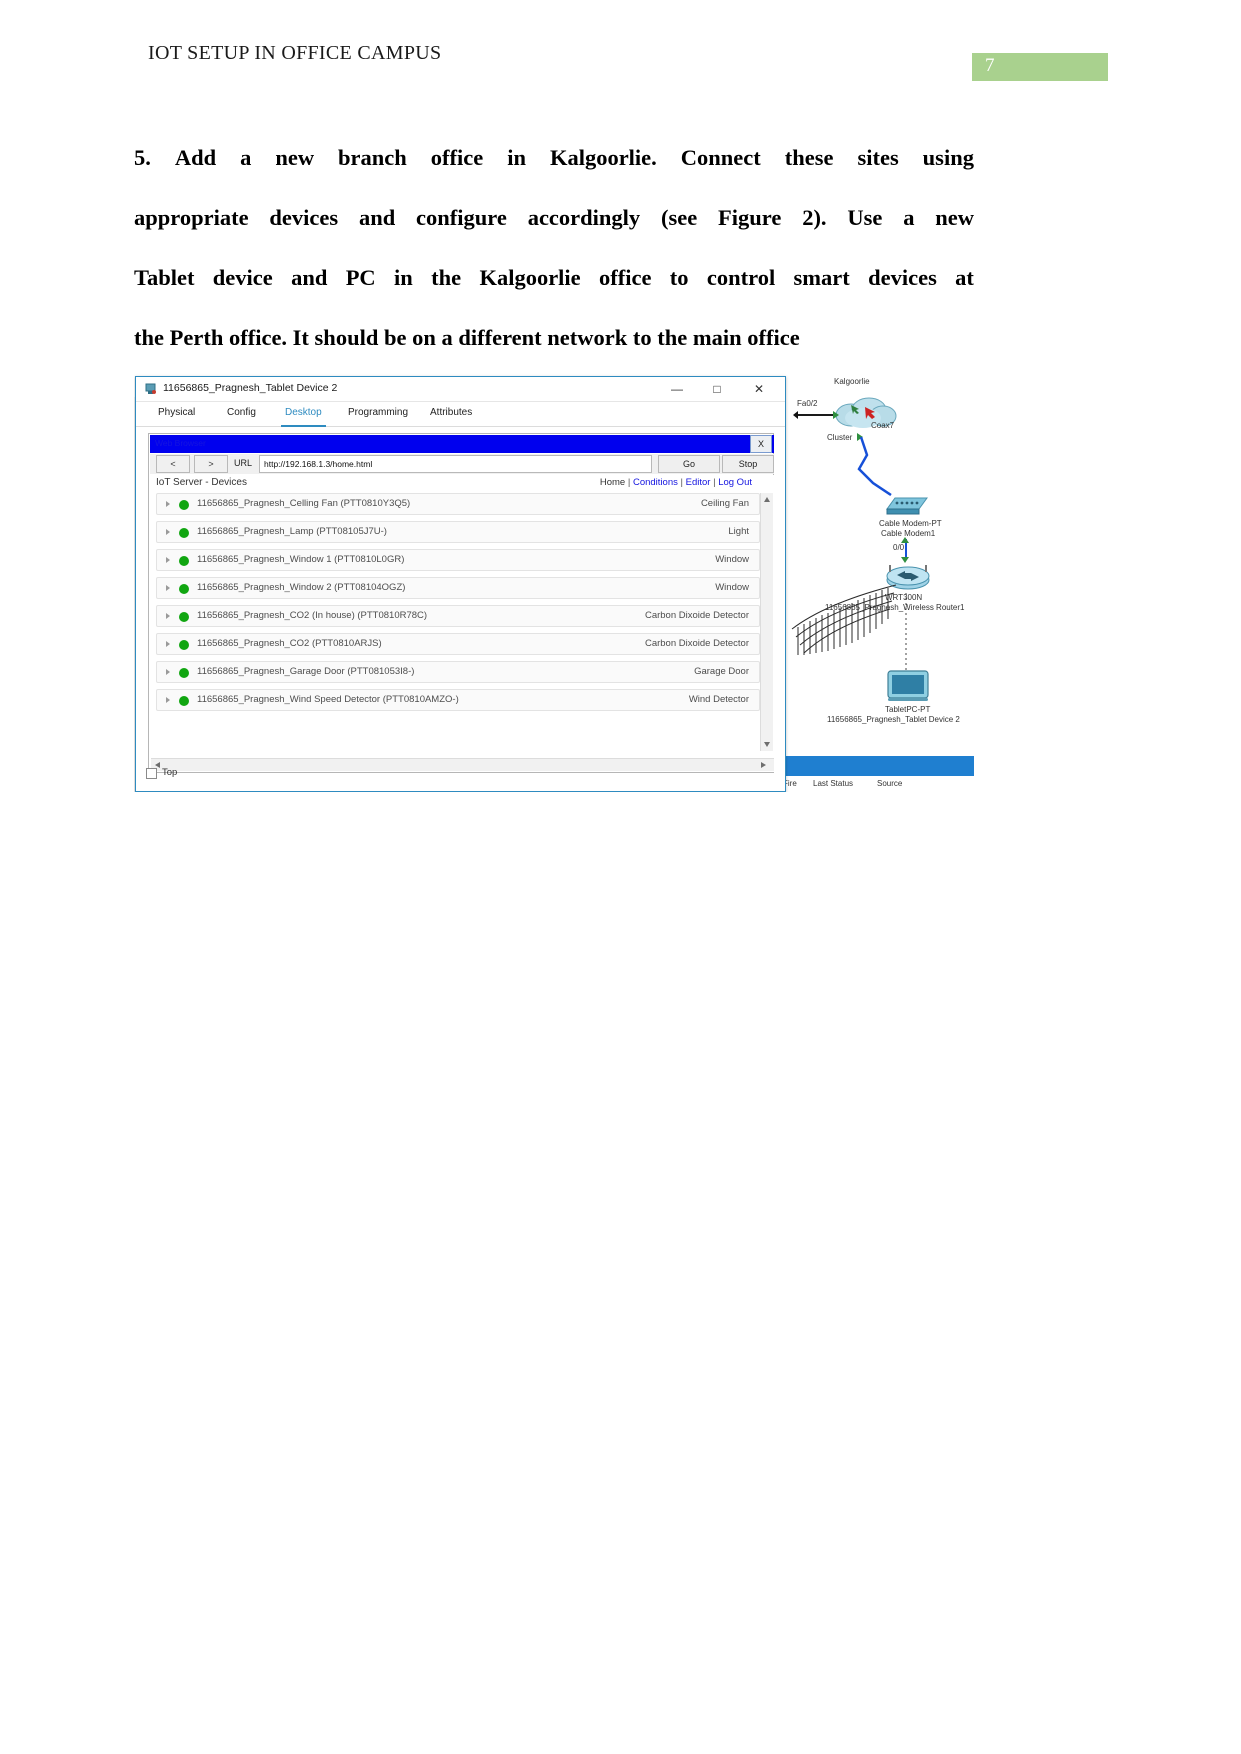 The image size is (1241, 1754). I want to click on document-header: IOT SETUP IN OFFICE CAMPUS 7, so click(620, 50).